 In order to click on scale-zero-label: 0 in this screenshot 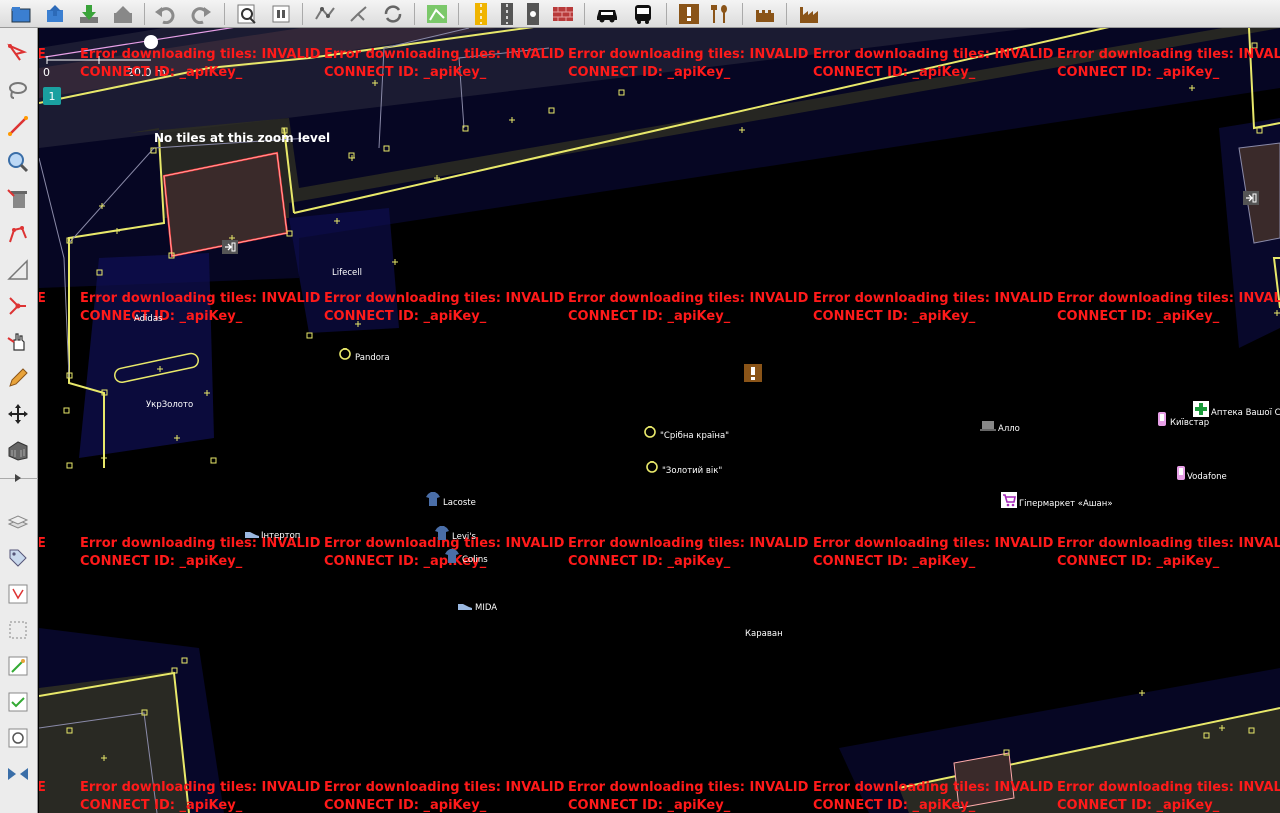, I will do `click(46, 72)`.